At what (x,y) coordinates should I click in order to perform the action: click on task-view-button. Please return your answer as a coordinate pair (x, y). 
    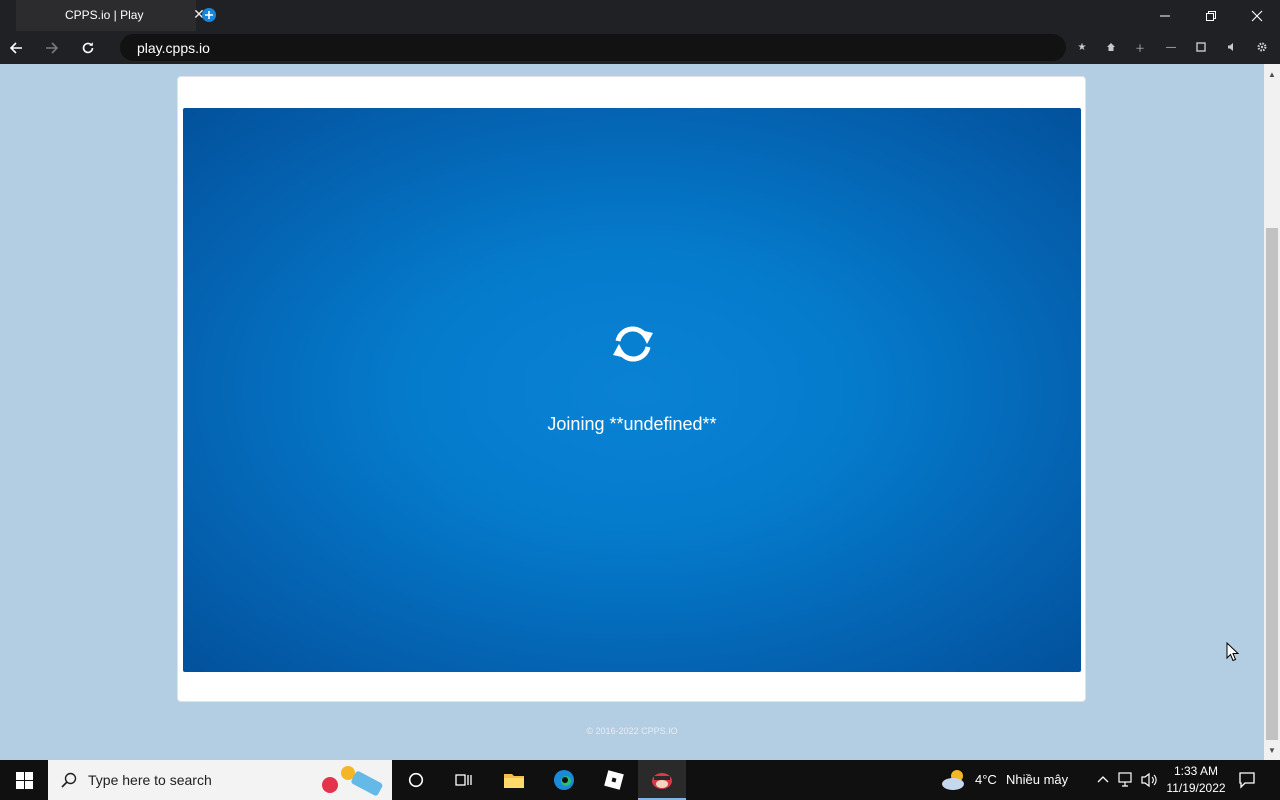
    Looking at the image, I should click on (464, 780).